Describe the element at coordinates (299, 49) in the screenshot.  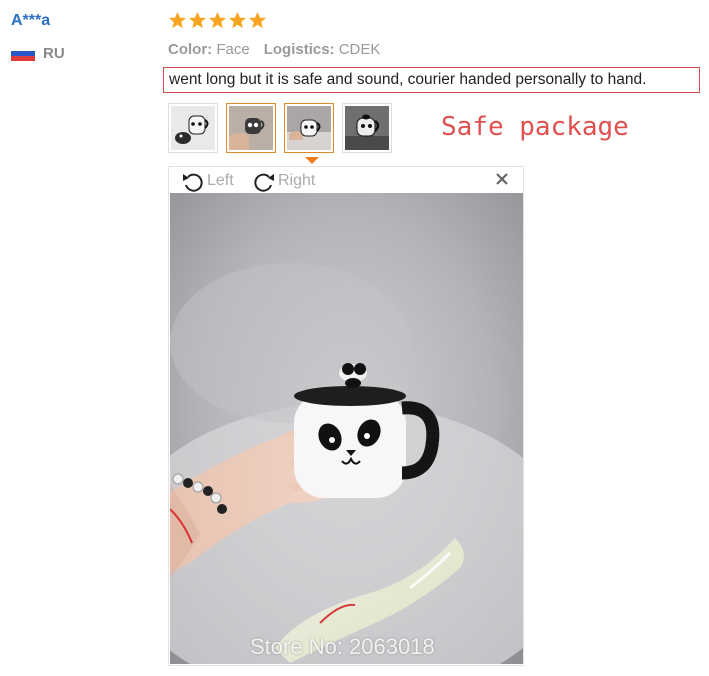
I see `logistics-label: Logistics:` at that location.